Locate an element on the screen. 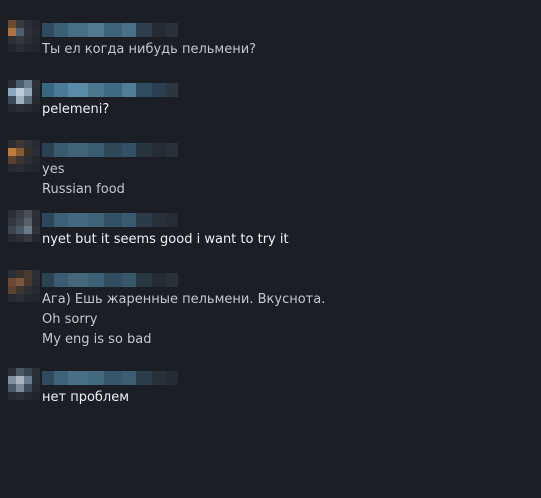 The image size is (541, 498). message-lines: yes Russian food is located at coordinates (282, 180).